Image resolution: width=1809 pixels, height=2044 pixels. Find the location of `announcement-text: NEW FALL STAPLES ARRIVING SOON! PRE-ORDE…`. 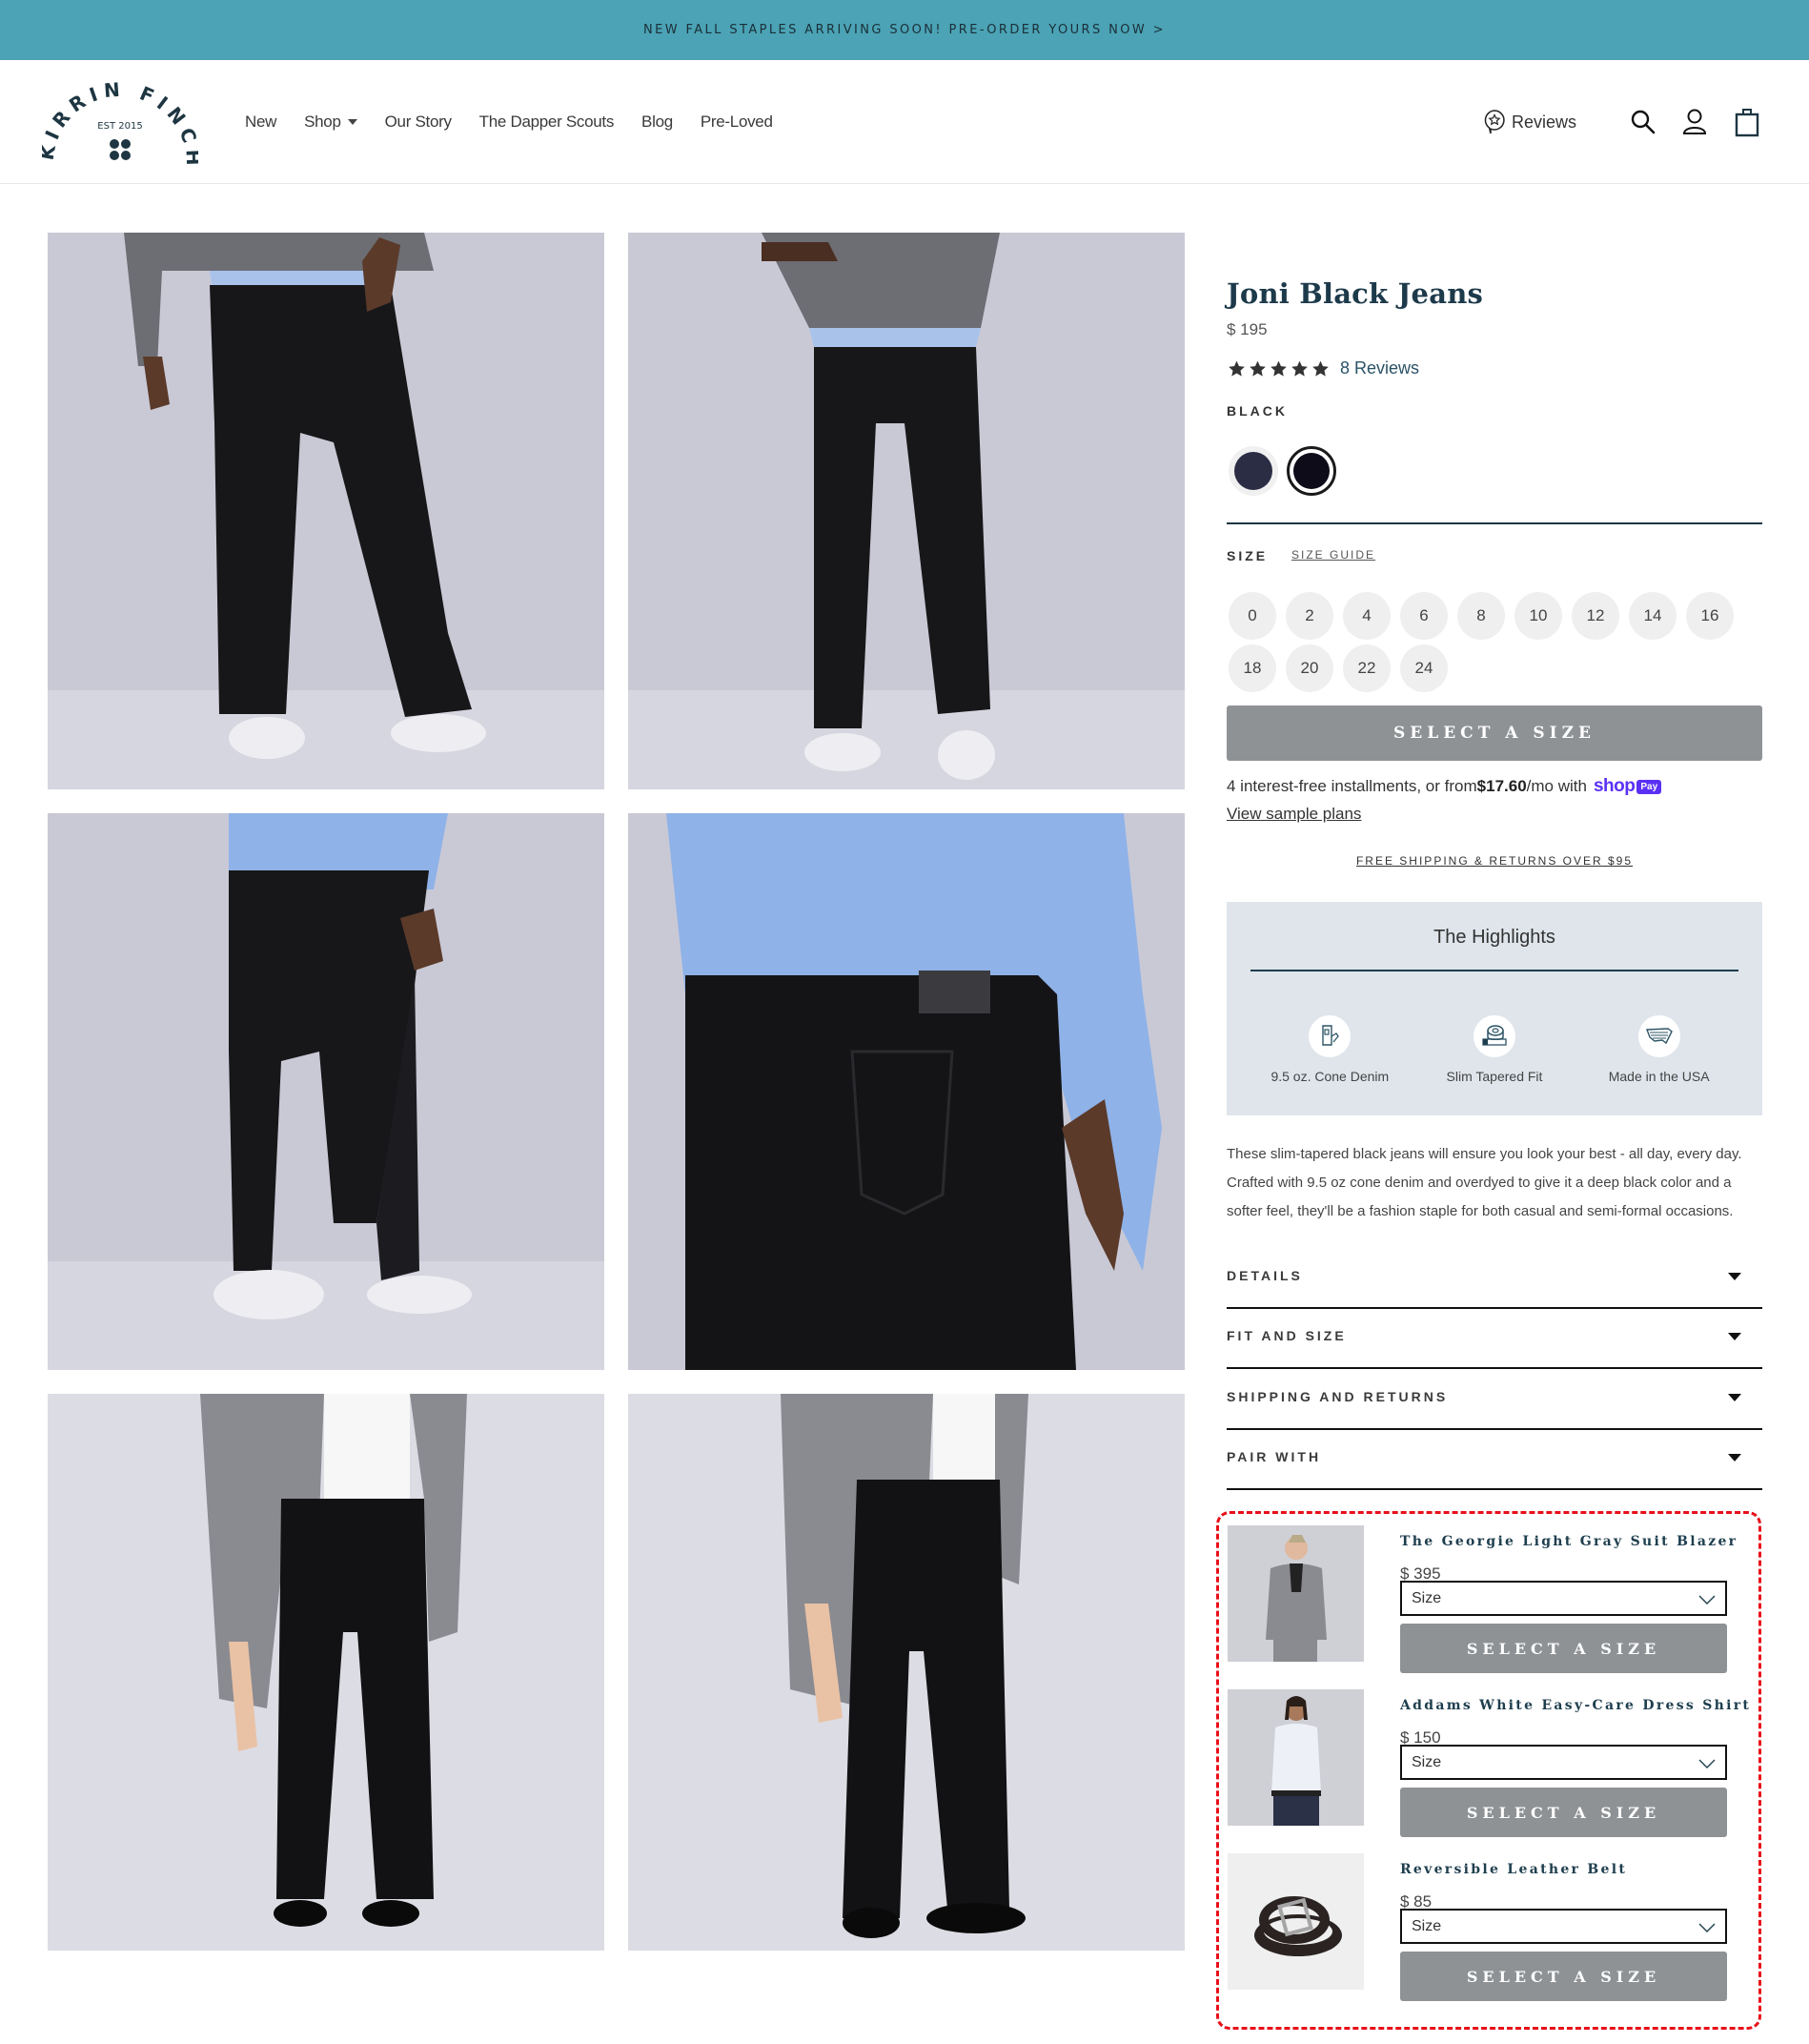

announcement-text: NEW FALL STAPLES ARRIVING SOON! PRE-ORDE… is located at coordinates (905, 30).